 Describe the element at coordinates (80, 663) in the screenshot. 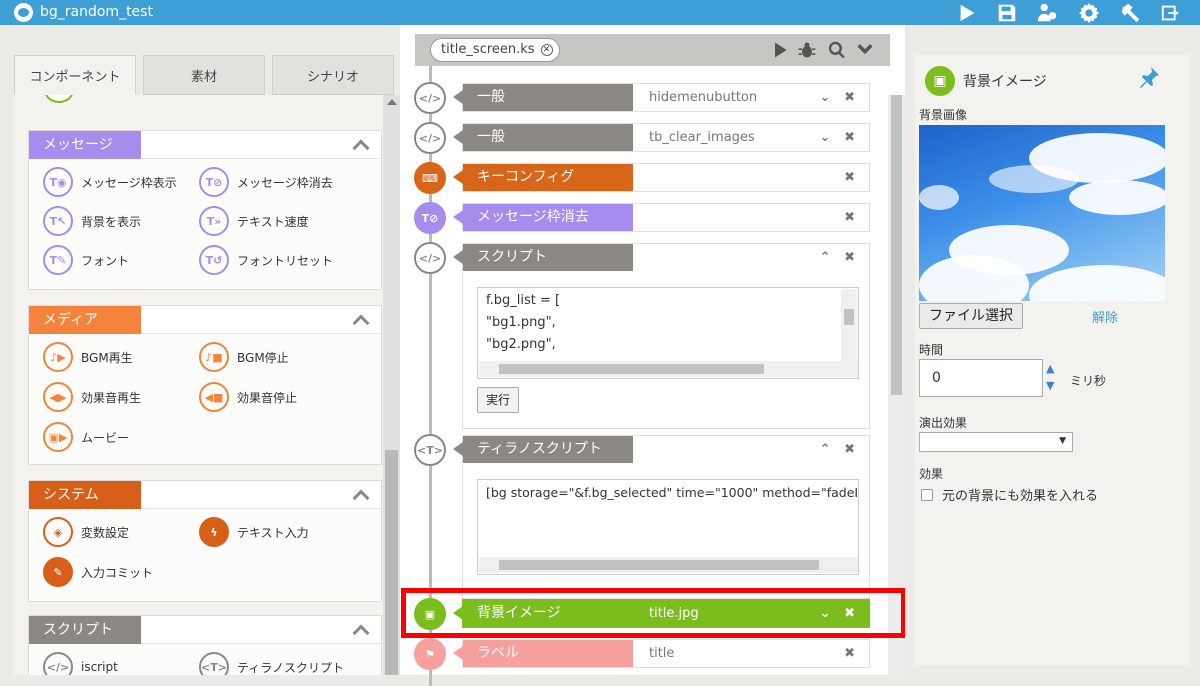

I see `component-iscript: </> iscript` at that location.